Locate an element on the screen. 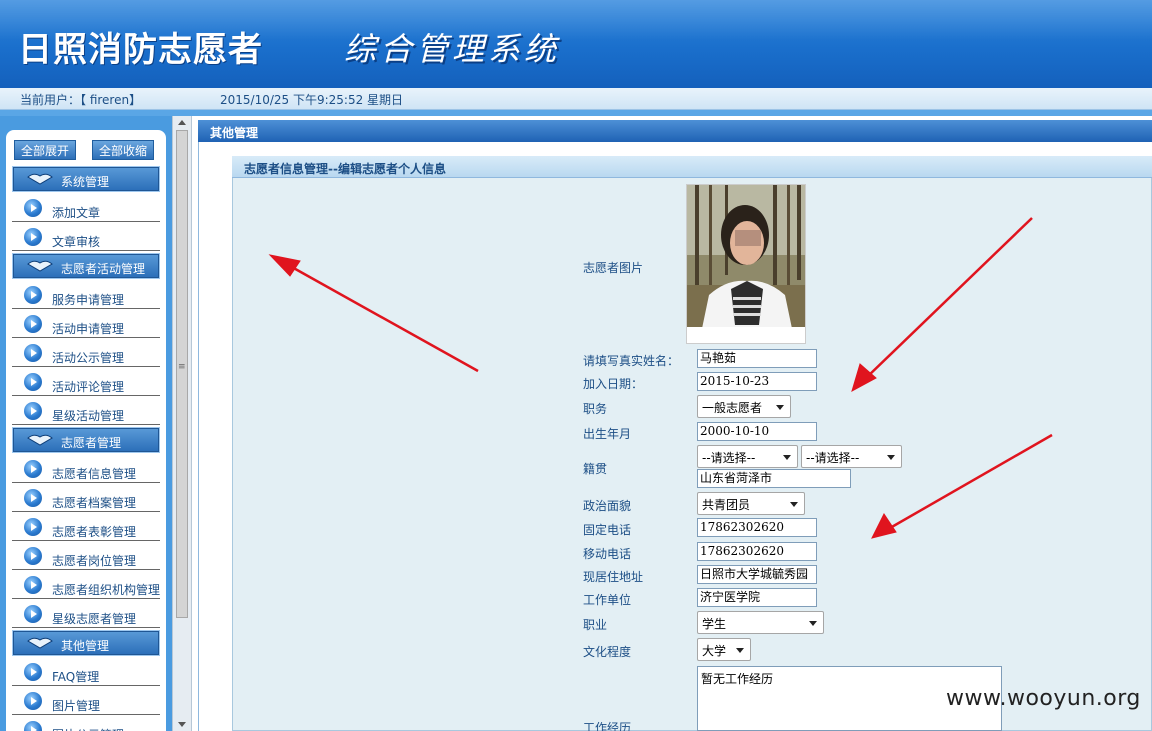  user-bar: 当前用户：【 fireren】 2015/10/25 下午9:25:52 星期日 is located at coordinates (576, 99).